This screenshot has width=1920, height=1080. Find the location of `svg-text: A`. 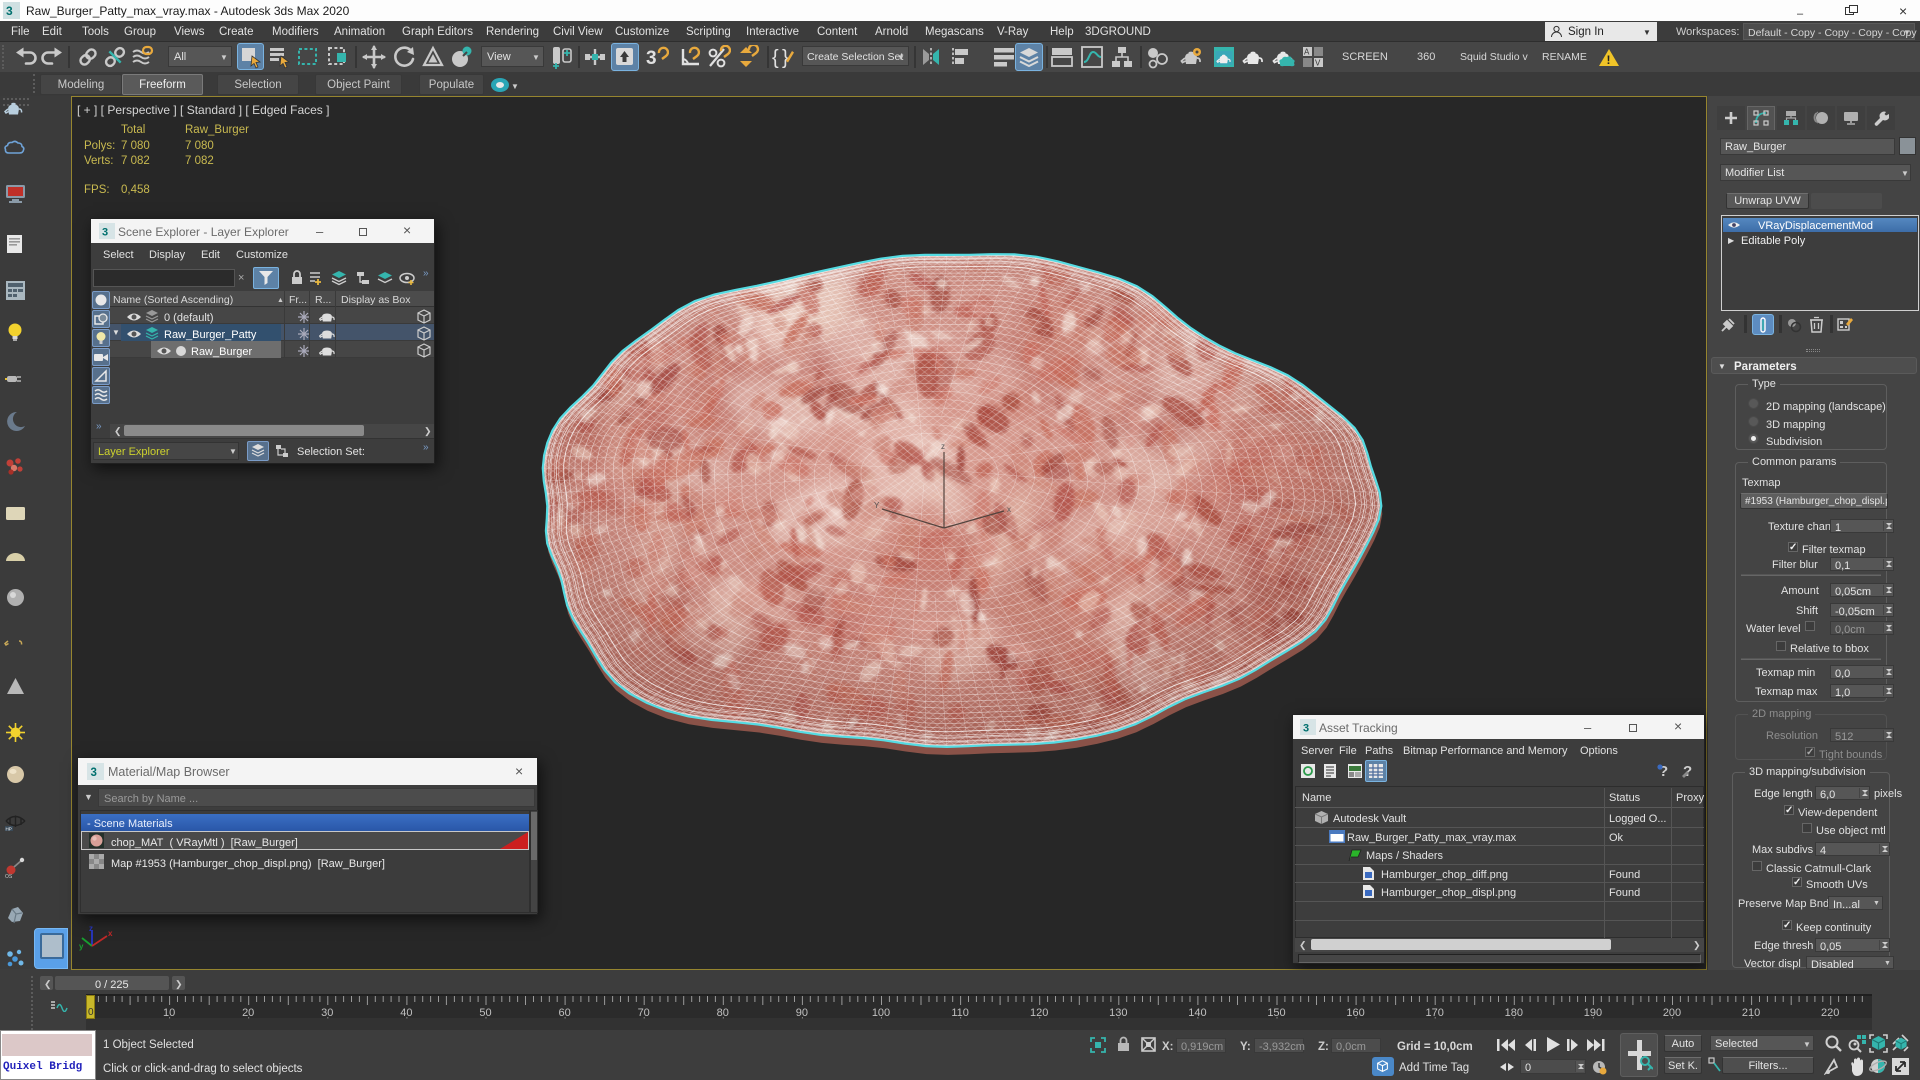

svg-text: A is located at coordinates (1307, 52).